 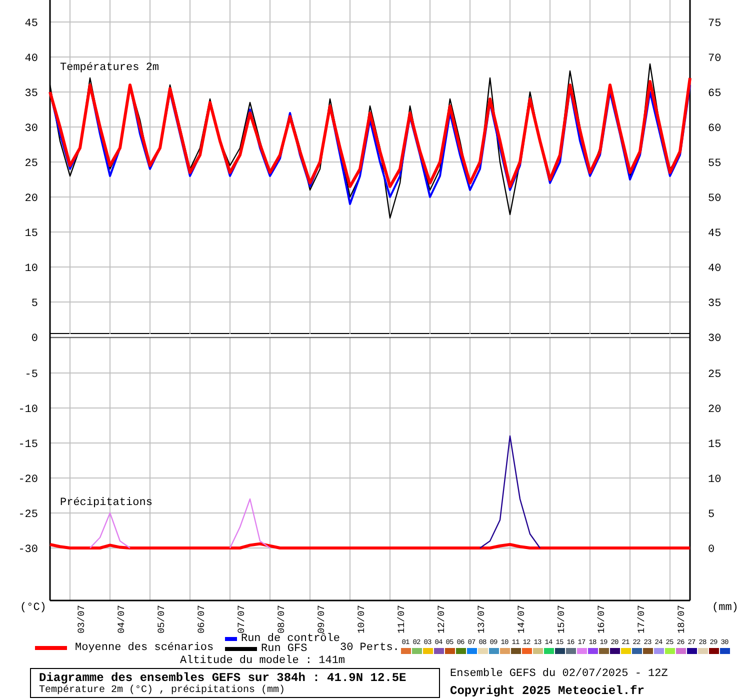 What do you see at coordinates (370, 648) in the screenshot?
I see `perturbations-label: 30 Perts.` at bounding box center [370, 648].